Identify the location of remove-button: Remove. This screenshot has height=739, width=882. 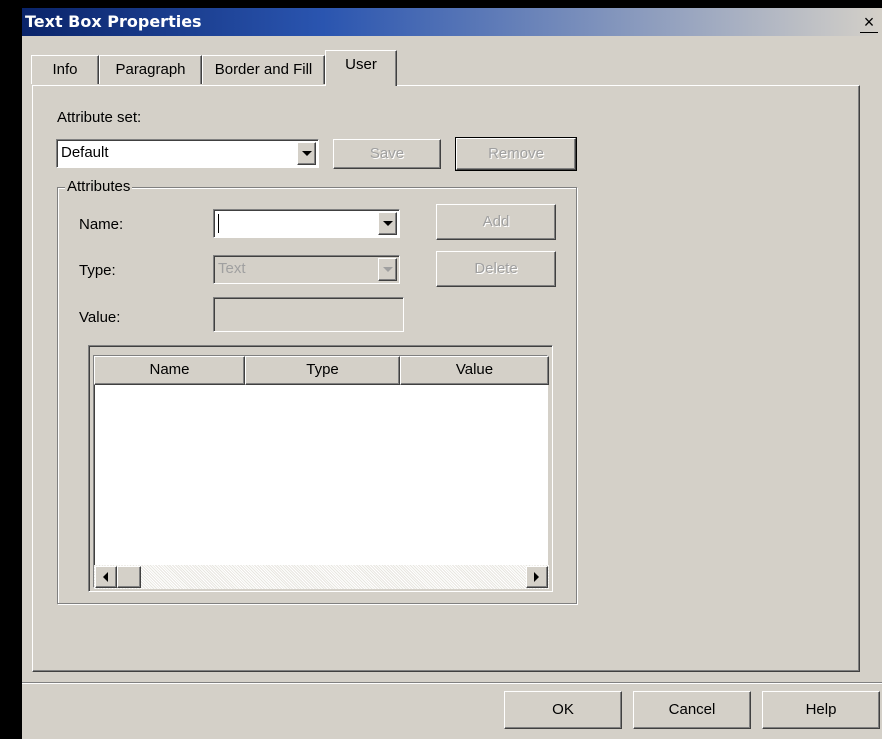
(516, 154).